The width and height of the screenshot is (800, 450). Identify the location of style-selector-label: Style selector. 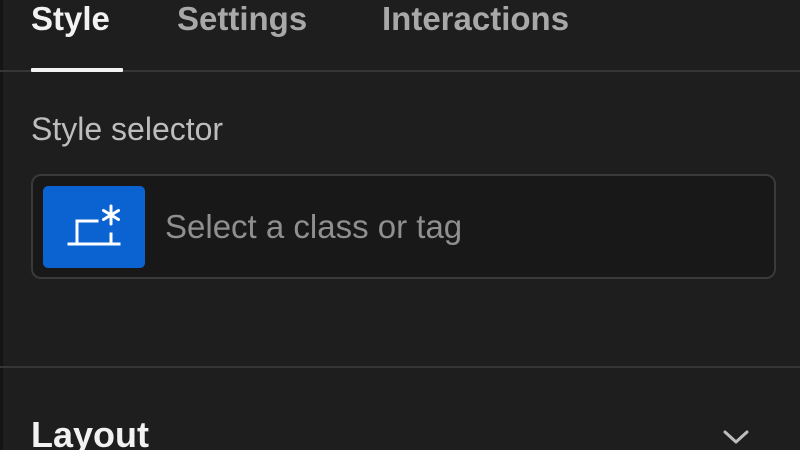
(127, 129).